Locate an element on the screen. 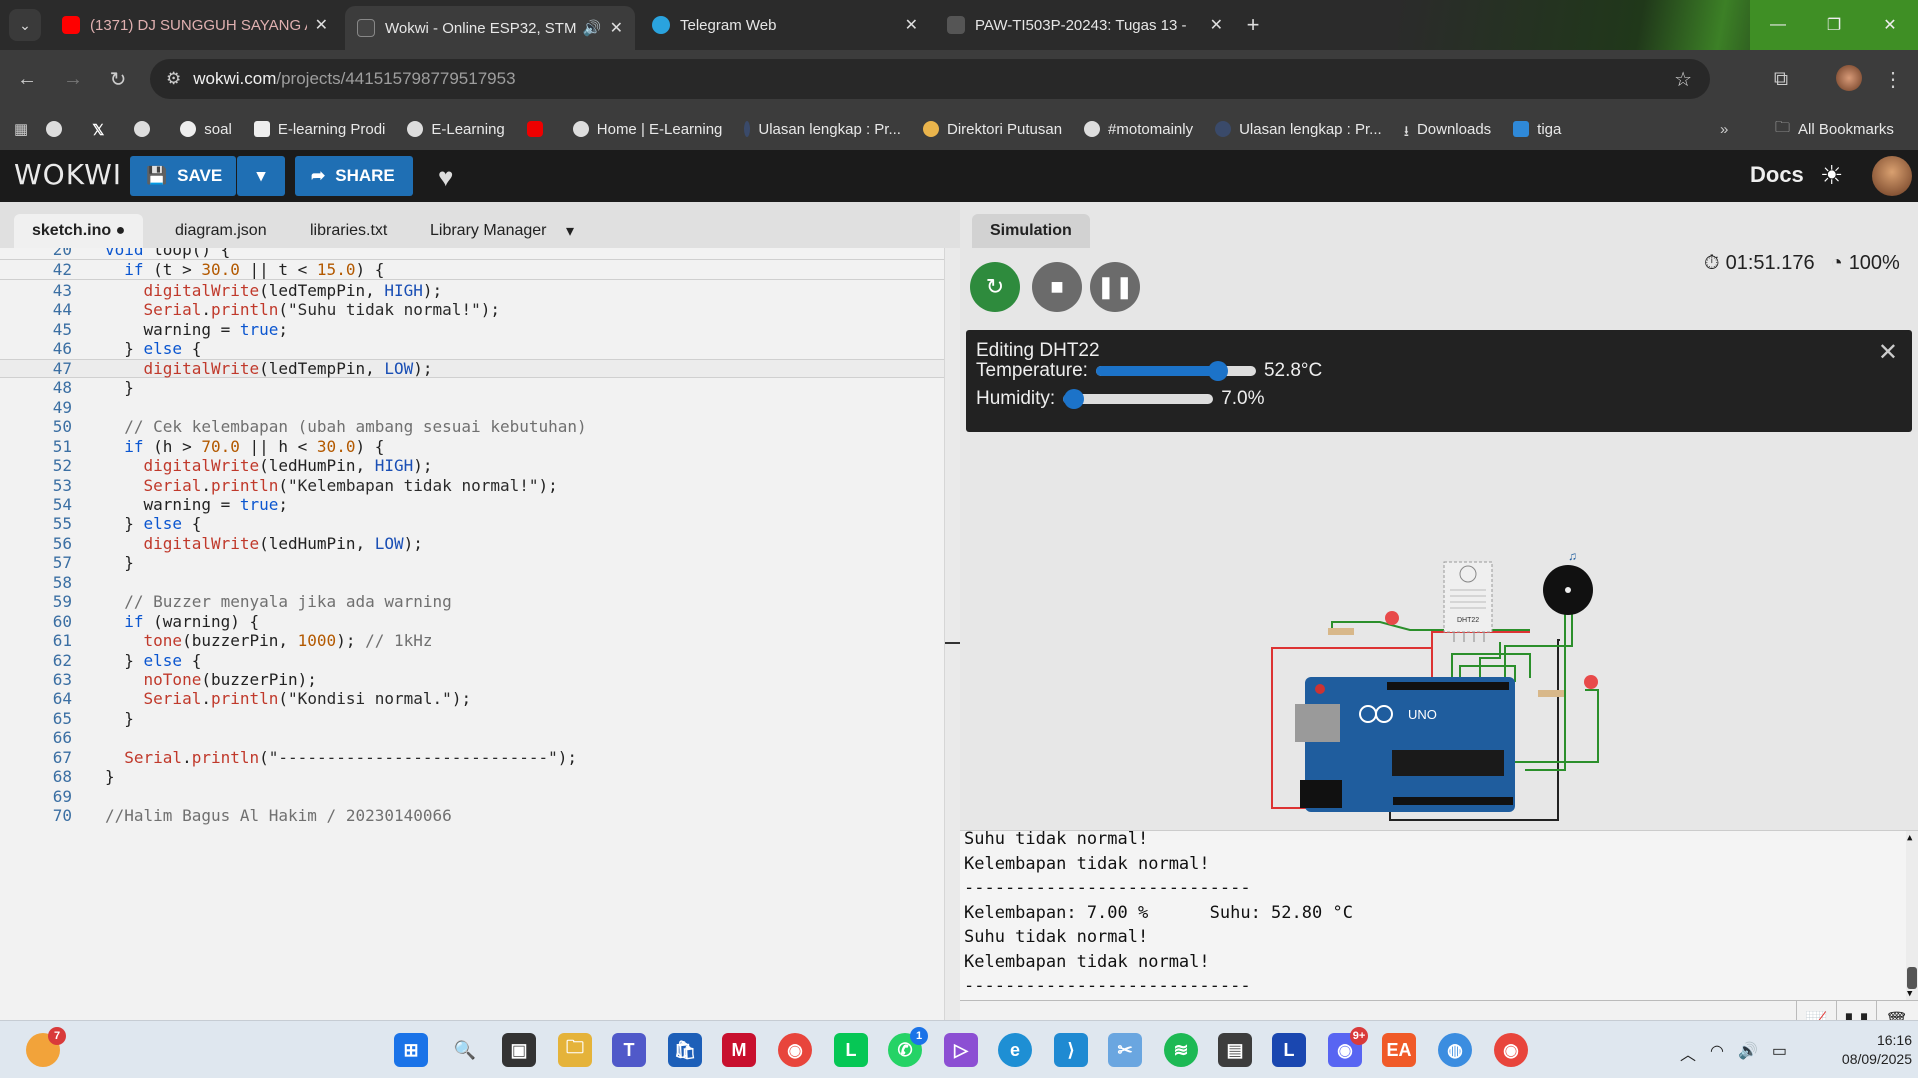 The image size is (1918, 1078). code-line: 56 digitalWrite(ledHumPin, LOW); is located at coordinates (472, 543).